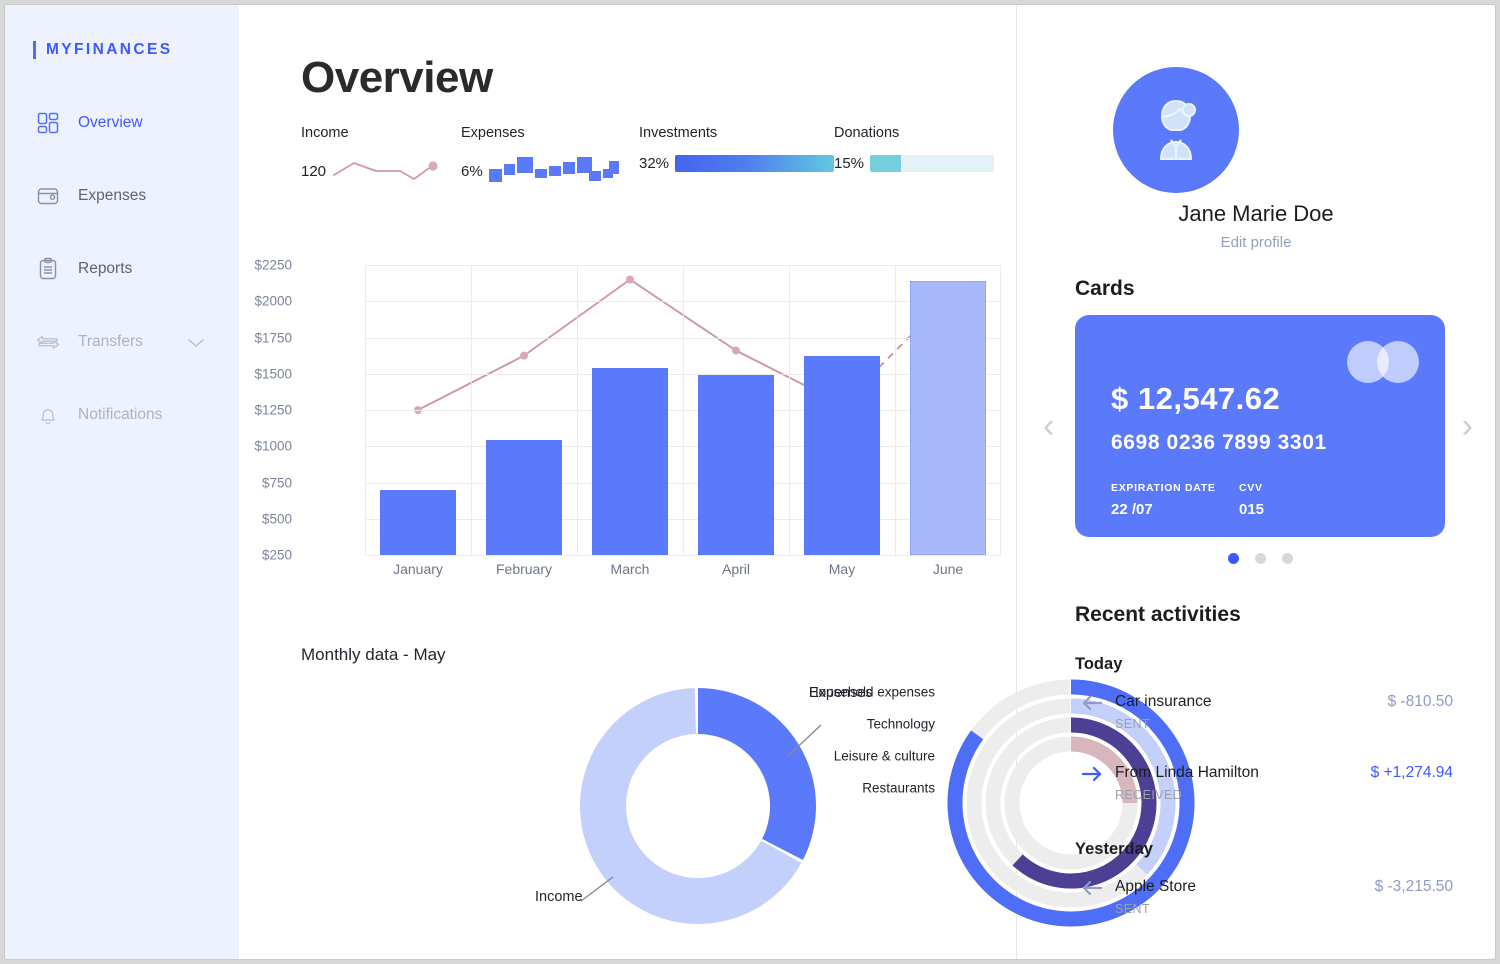 This screenshot has width=1500, height=964. Describe the element at coordinates (48, 196) in the screenshot. I see `wallet-icon` at that location.